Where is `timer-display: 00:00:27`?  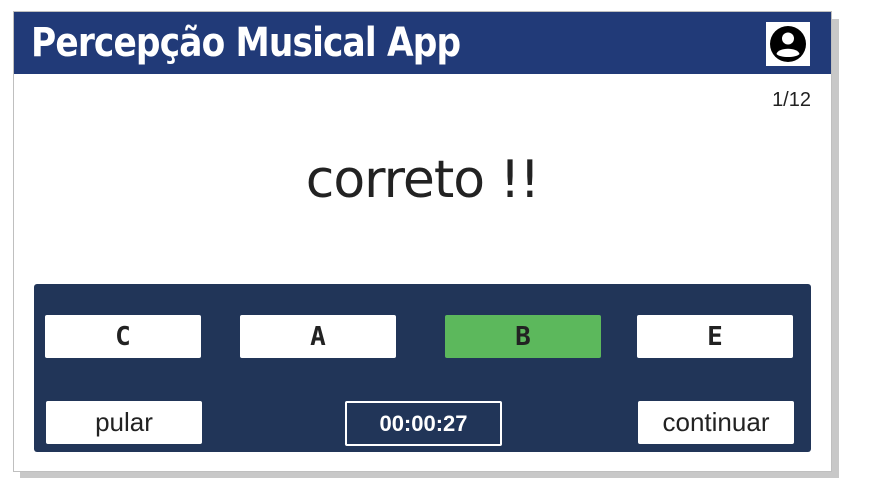 timer-display: 00:00:27 is located at coordinates (423, 423).